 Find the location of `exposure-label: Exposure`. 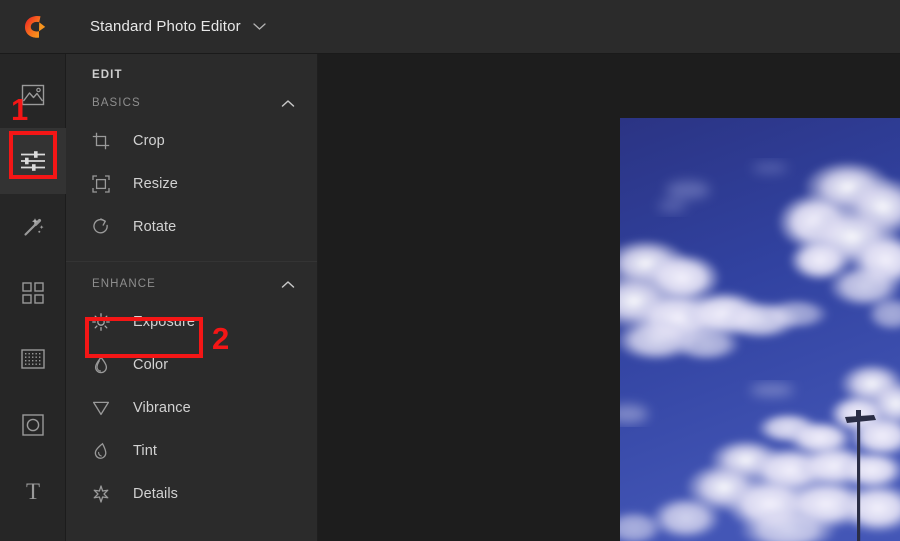

exposure-label: Exposure is located at coordinates (164, 321).